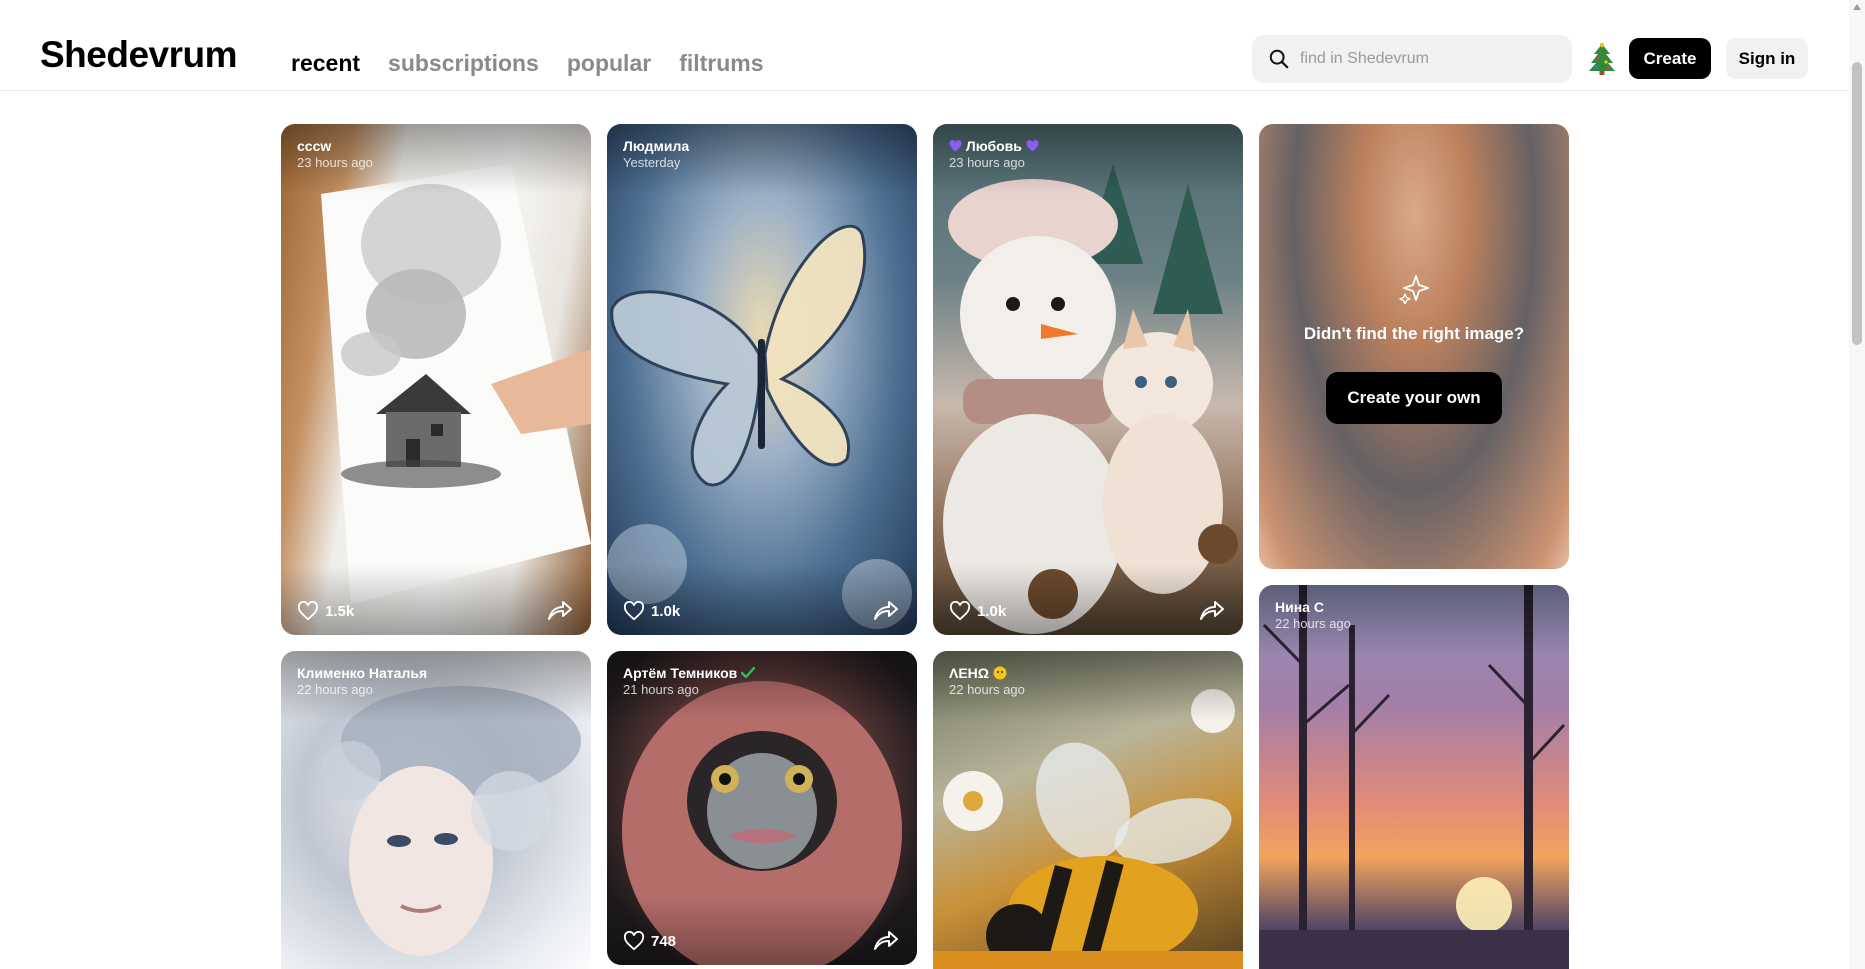 This screenshot has width=1865, height=969. Describe the element at coordinates (1602, 59) in the screenshot. I see `christmas-tree-icon` at that location.